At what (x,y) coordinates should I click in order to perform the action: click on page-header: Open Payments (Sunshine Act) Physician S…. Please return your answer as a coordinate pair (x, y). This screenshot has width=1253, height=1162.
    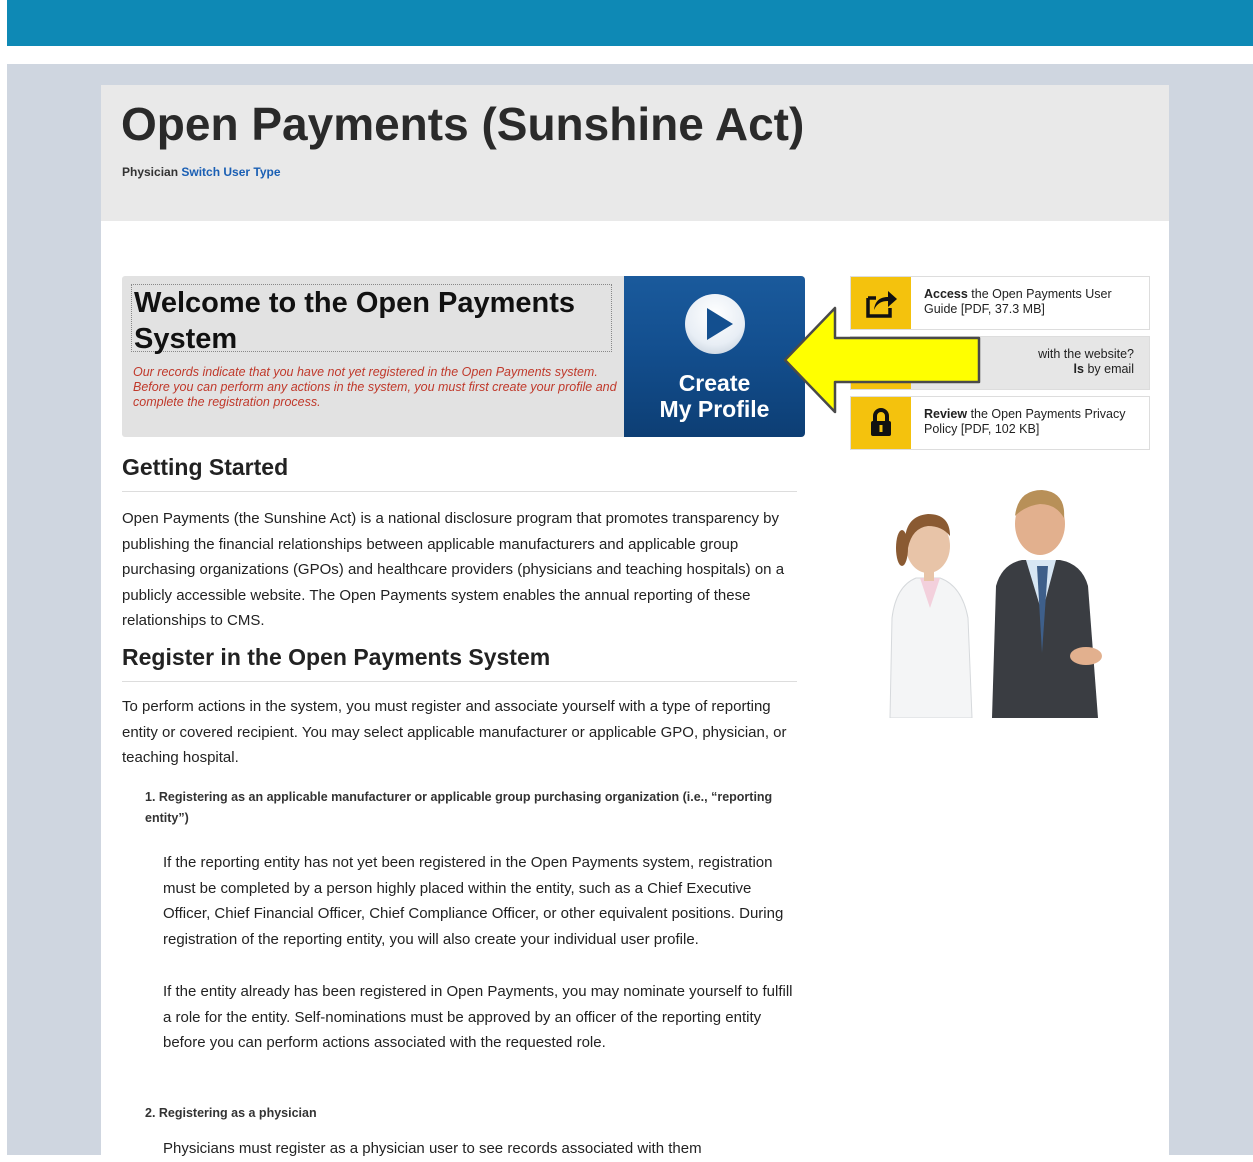
    Looking at the image, I should click on (635, 153).